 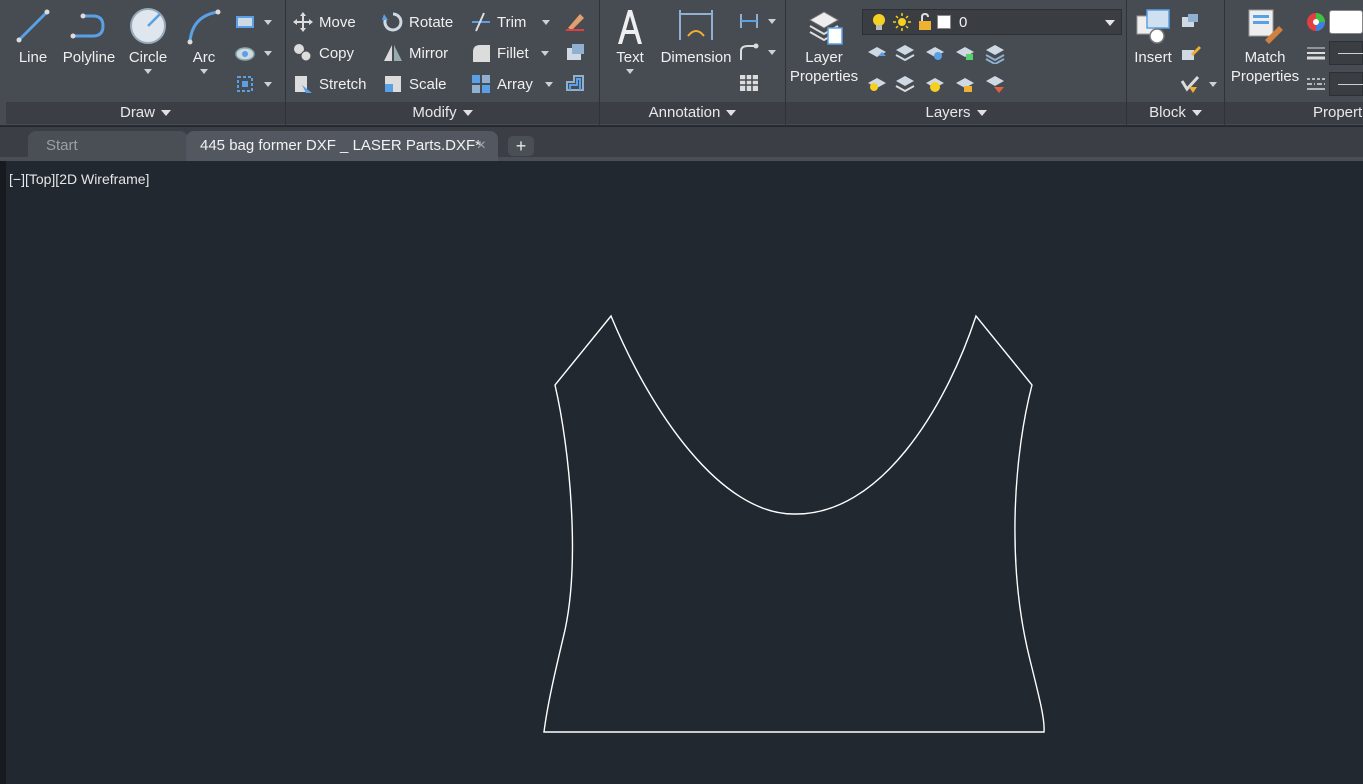 I want to click on new-tab-button: +, so click(x=521, y=146).